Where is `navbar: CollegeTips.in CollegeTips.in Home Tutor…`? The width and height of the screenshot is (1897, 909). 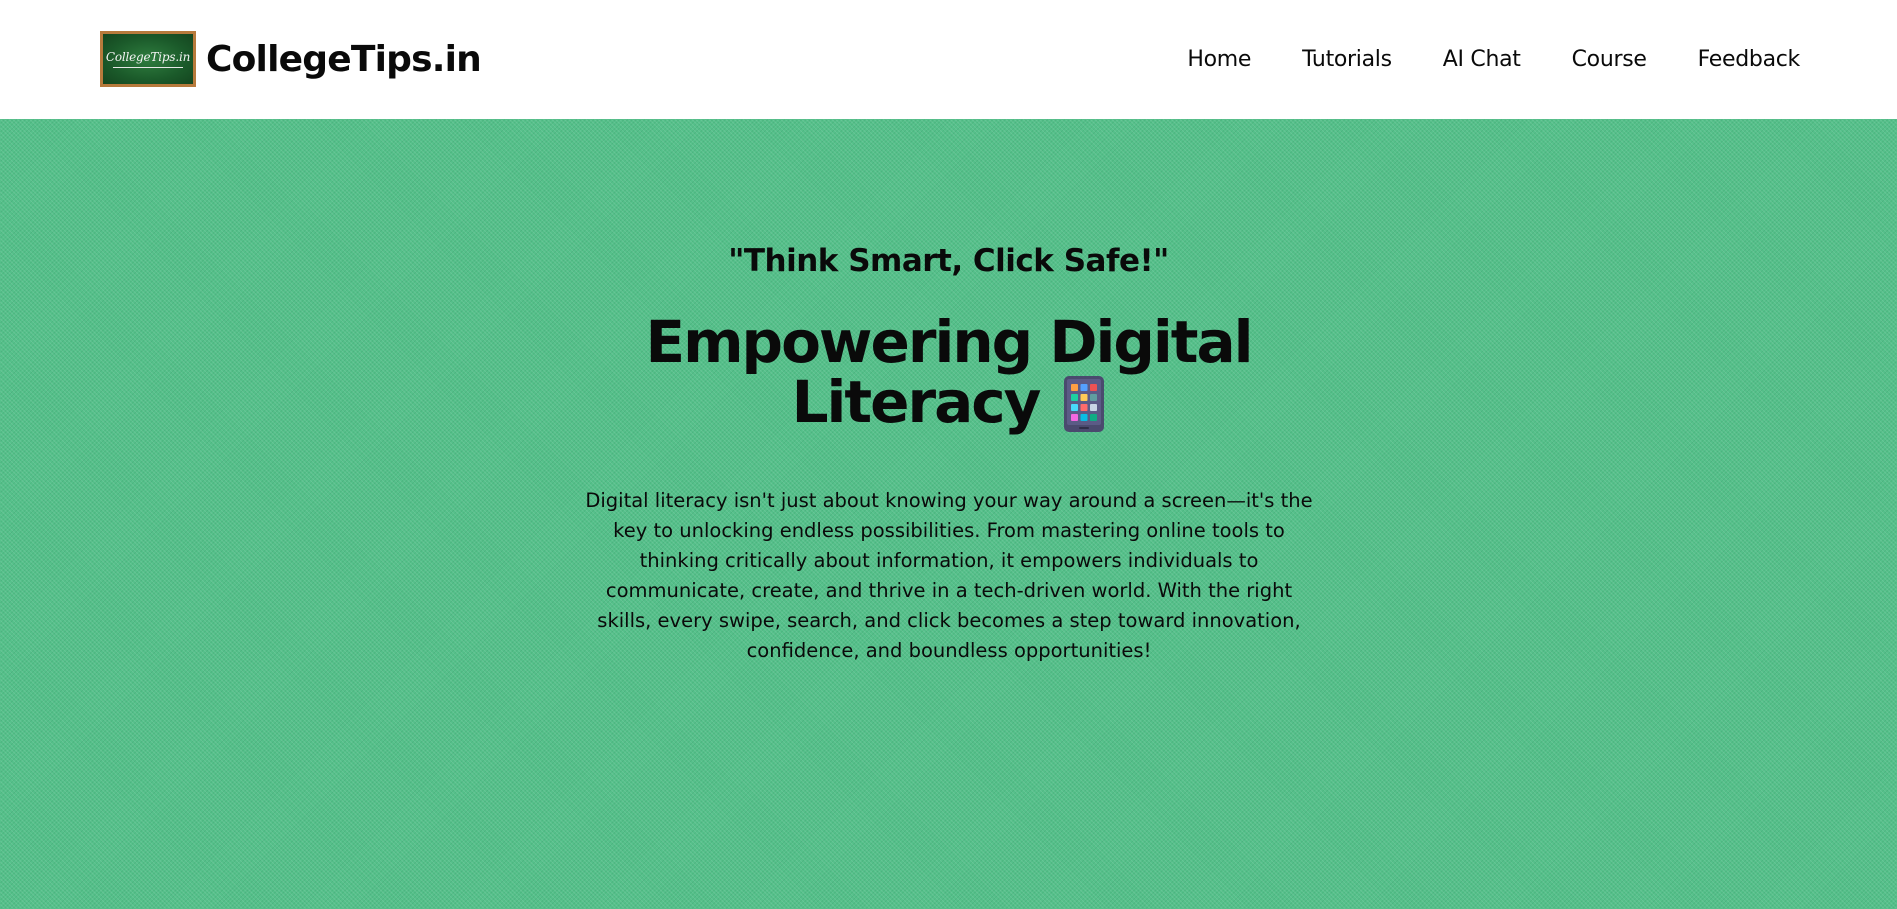 navbar: CollegeTips.in CollegeTips.in Home Tutor… is located at coordinates (948, 59).